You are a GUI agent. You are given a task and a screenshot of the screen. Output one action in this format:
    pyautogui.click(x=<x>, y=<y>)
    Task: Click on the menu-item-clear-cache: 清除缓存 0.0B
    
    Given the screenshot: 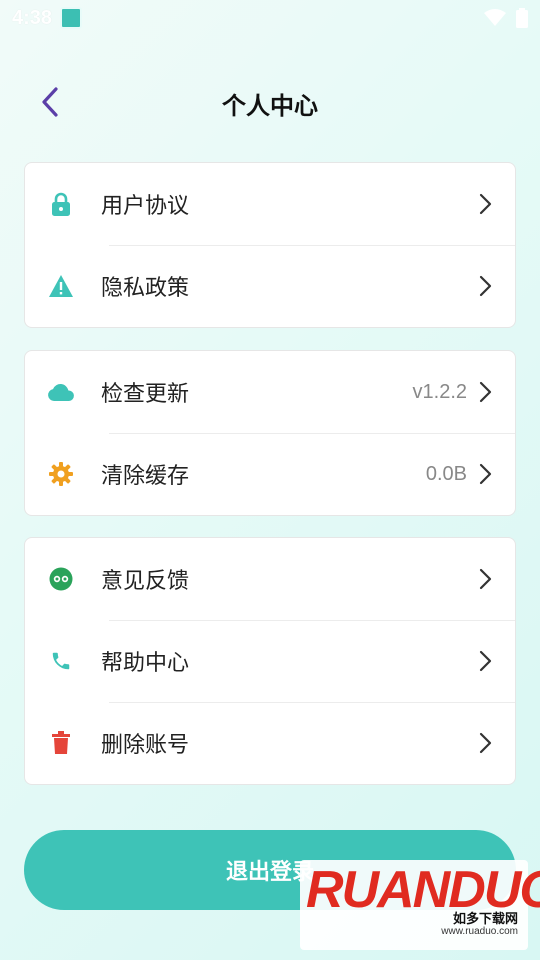 What is the action you would take?
    pyautogui.click(x=270, y=474)
    